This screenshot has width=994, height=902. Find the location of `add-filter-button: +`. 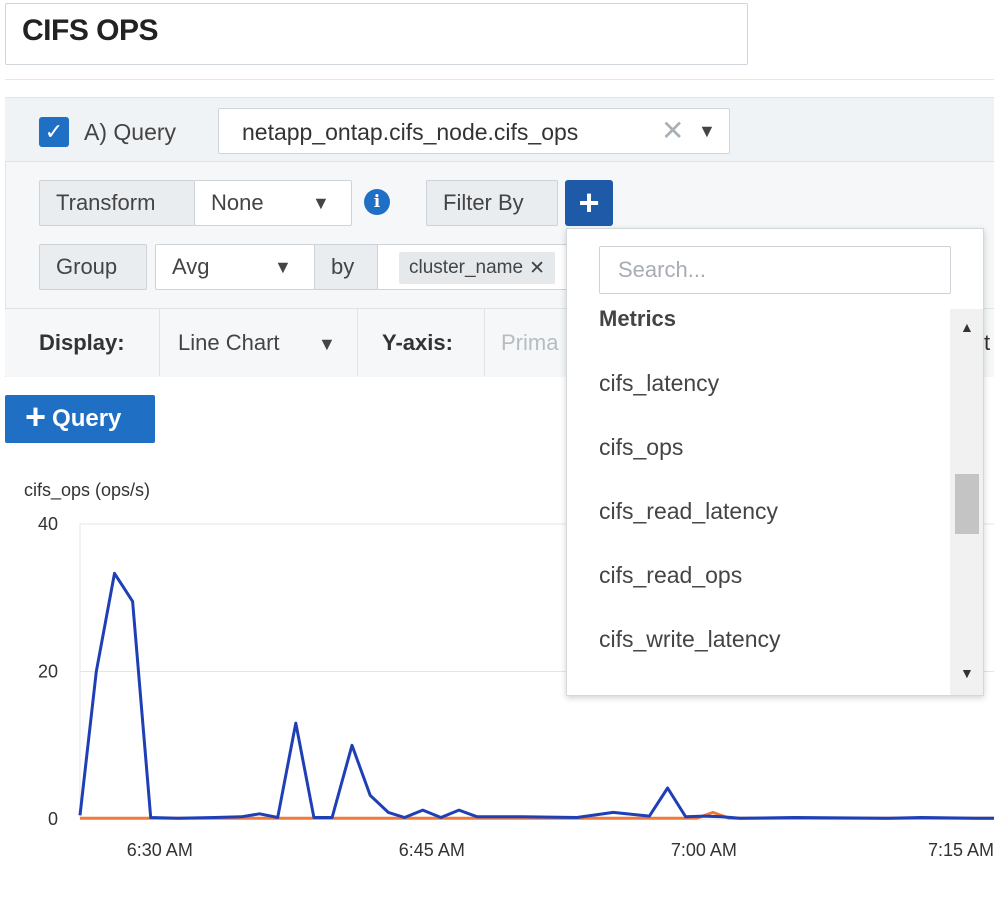

add-filter-button: + is located at coordinates (589, 203).